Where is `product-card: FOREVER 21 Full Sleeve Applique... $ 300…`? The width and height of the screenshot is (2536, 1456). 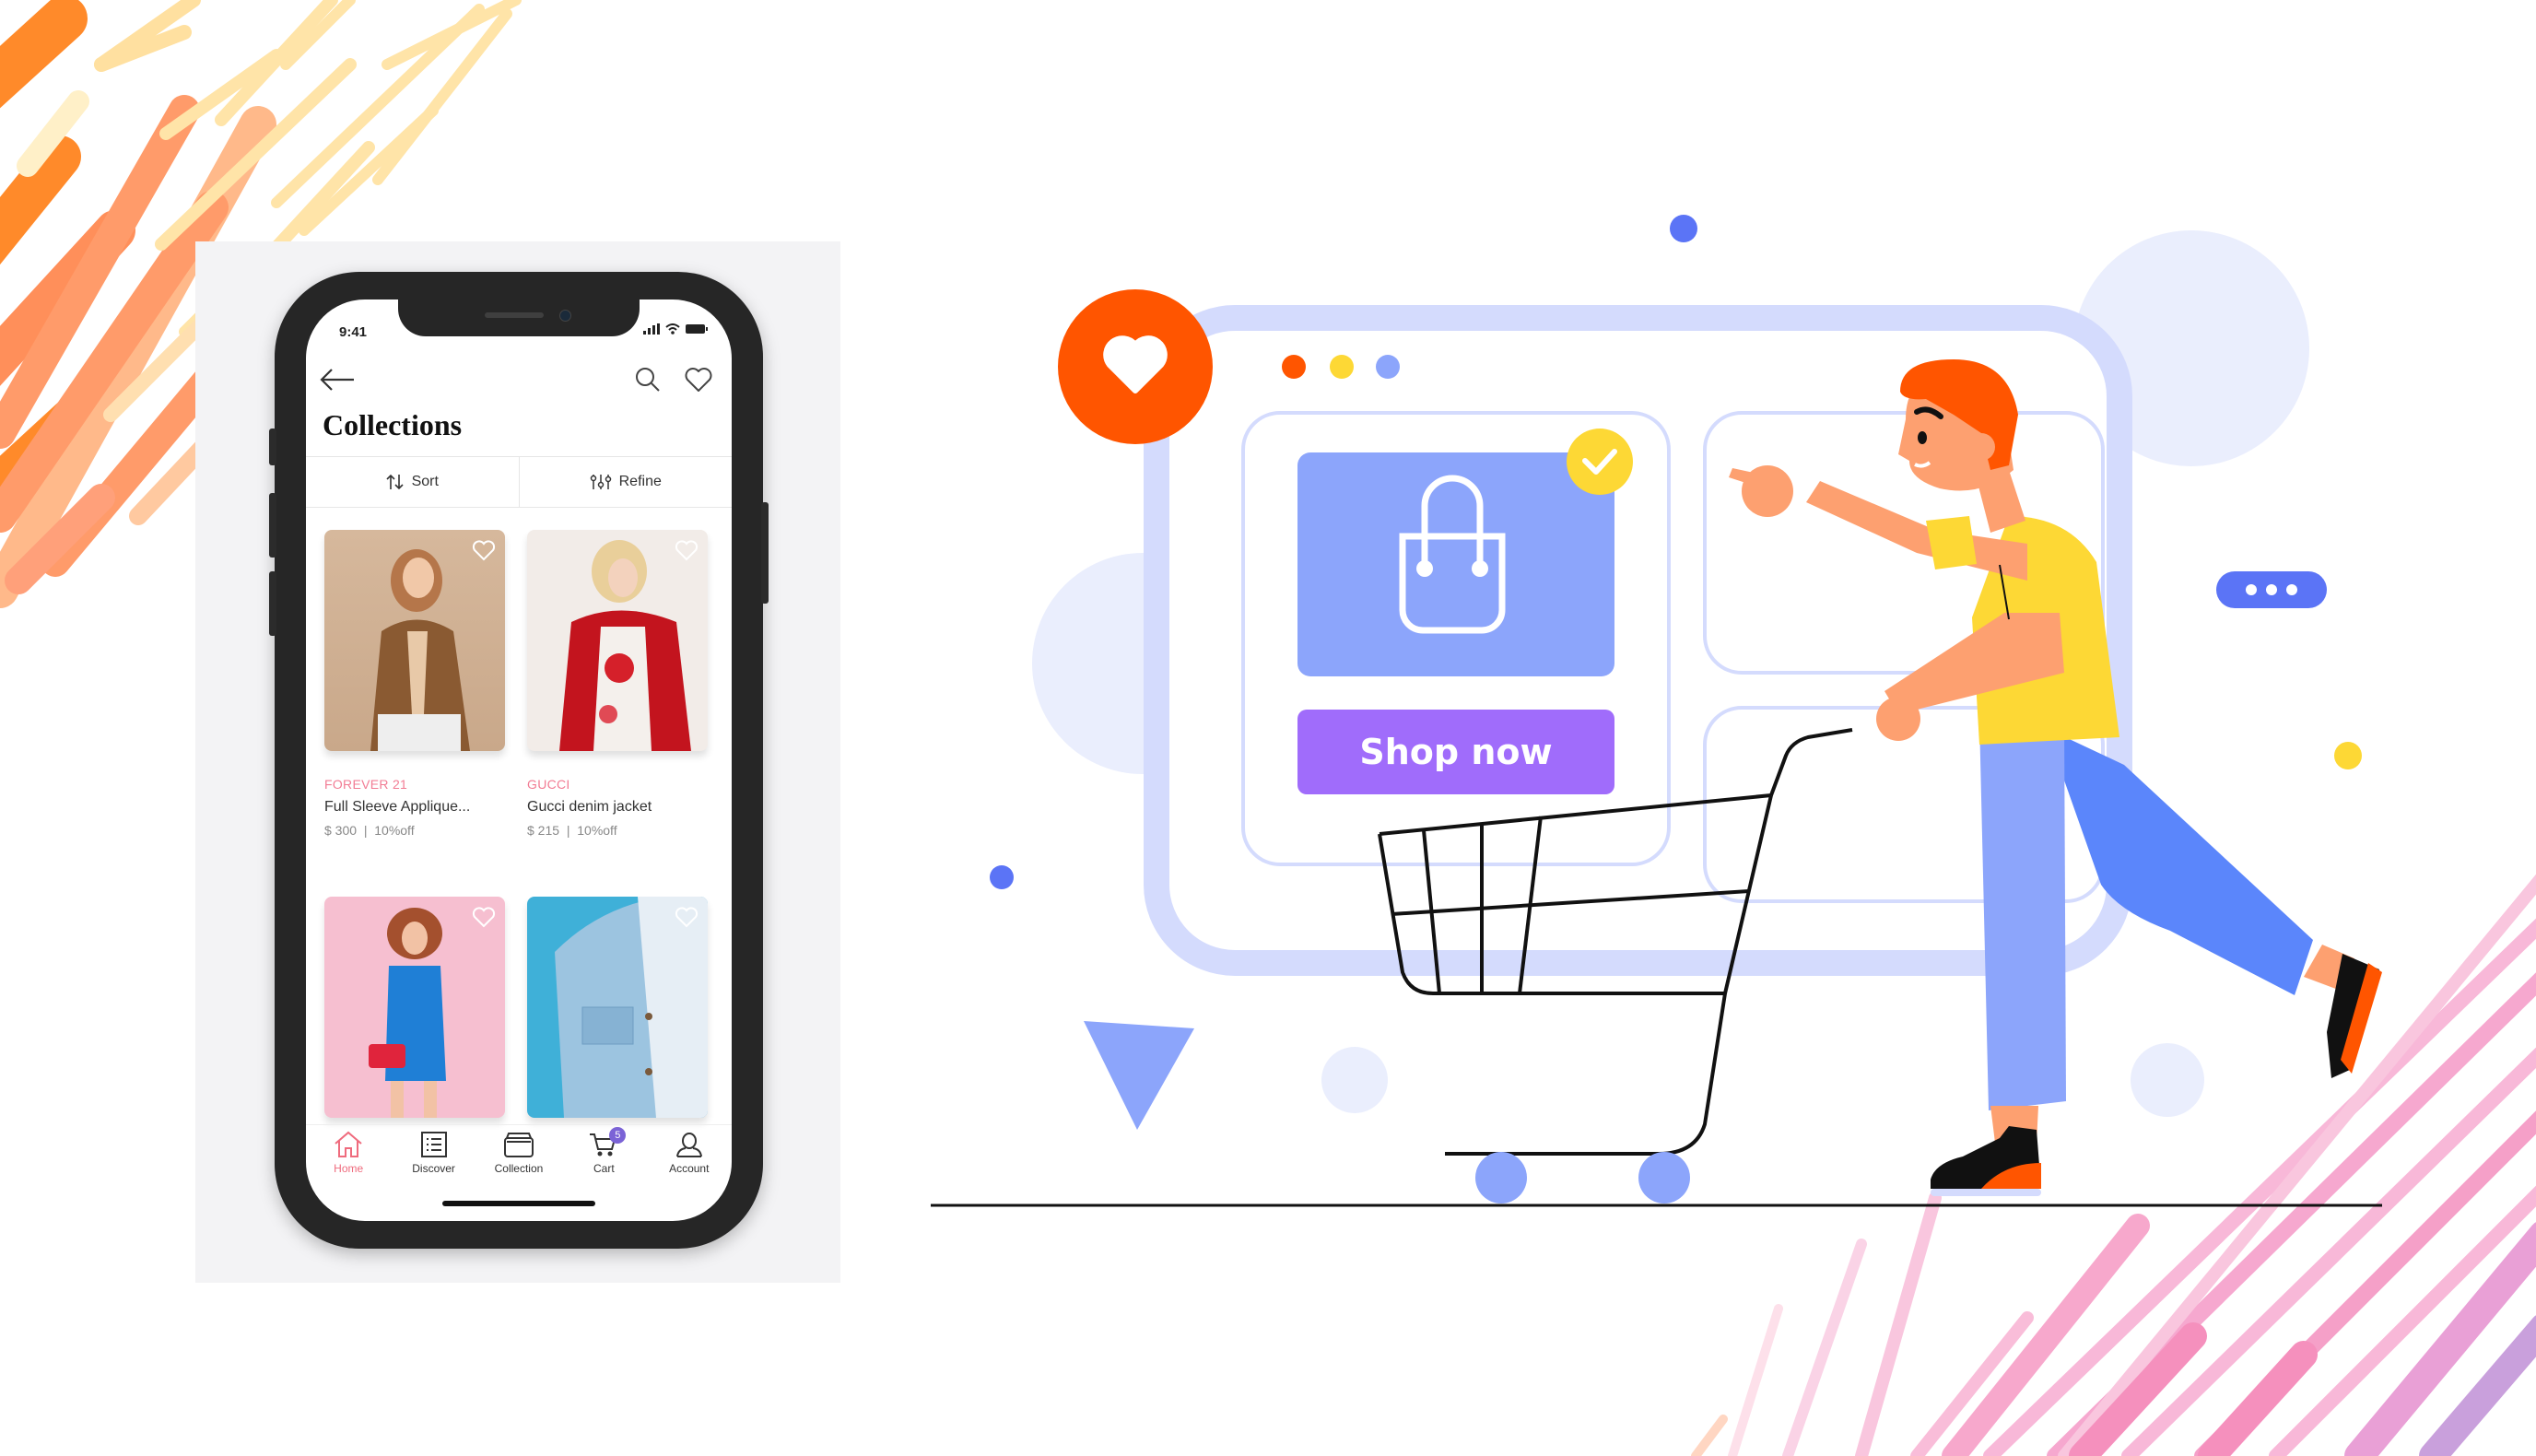
product-card: FOREVER 21 Full Sleeve Applique... $ 300… is located at coordinates (414, 684).